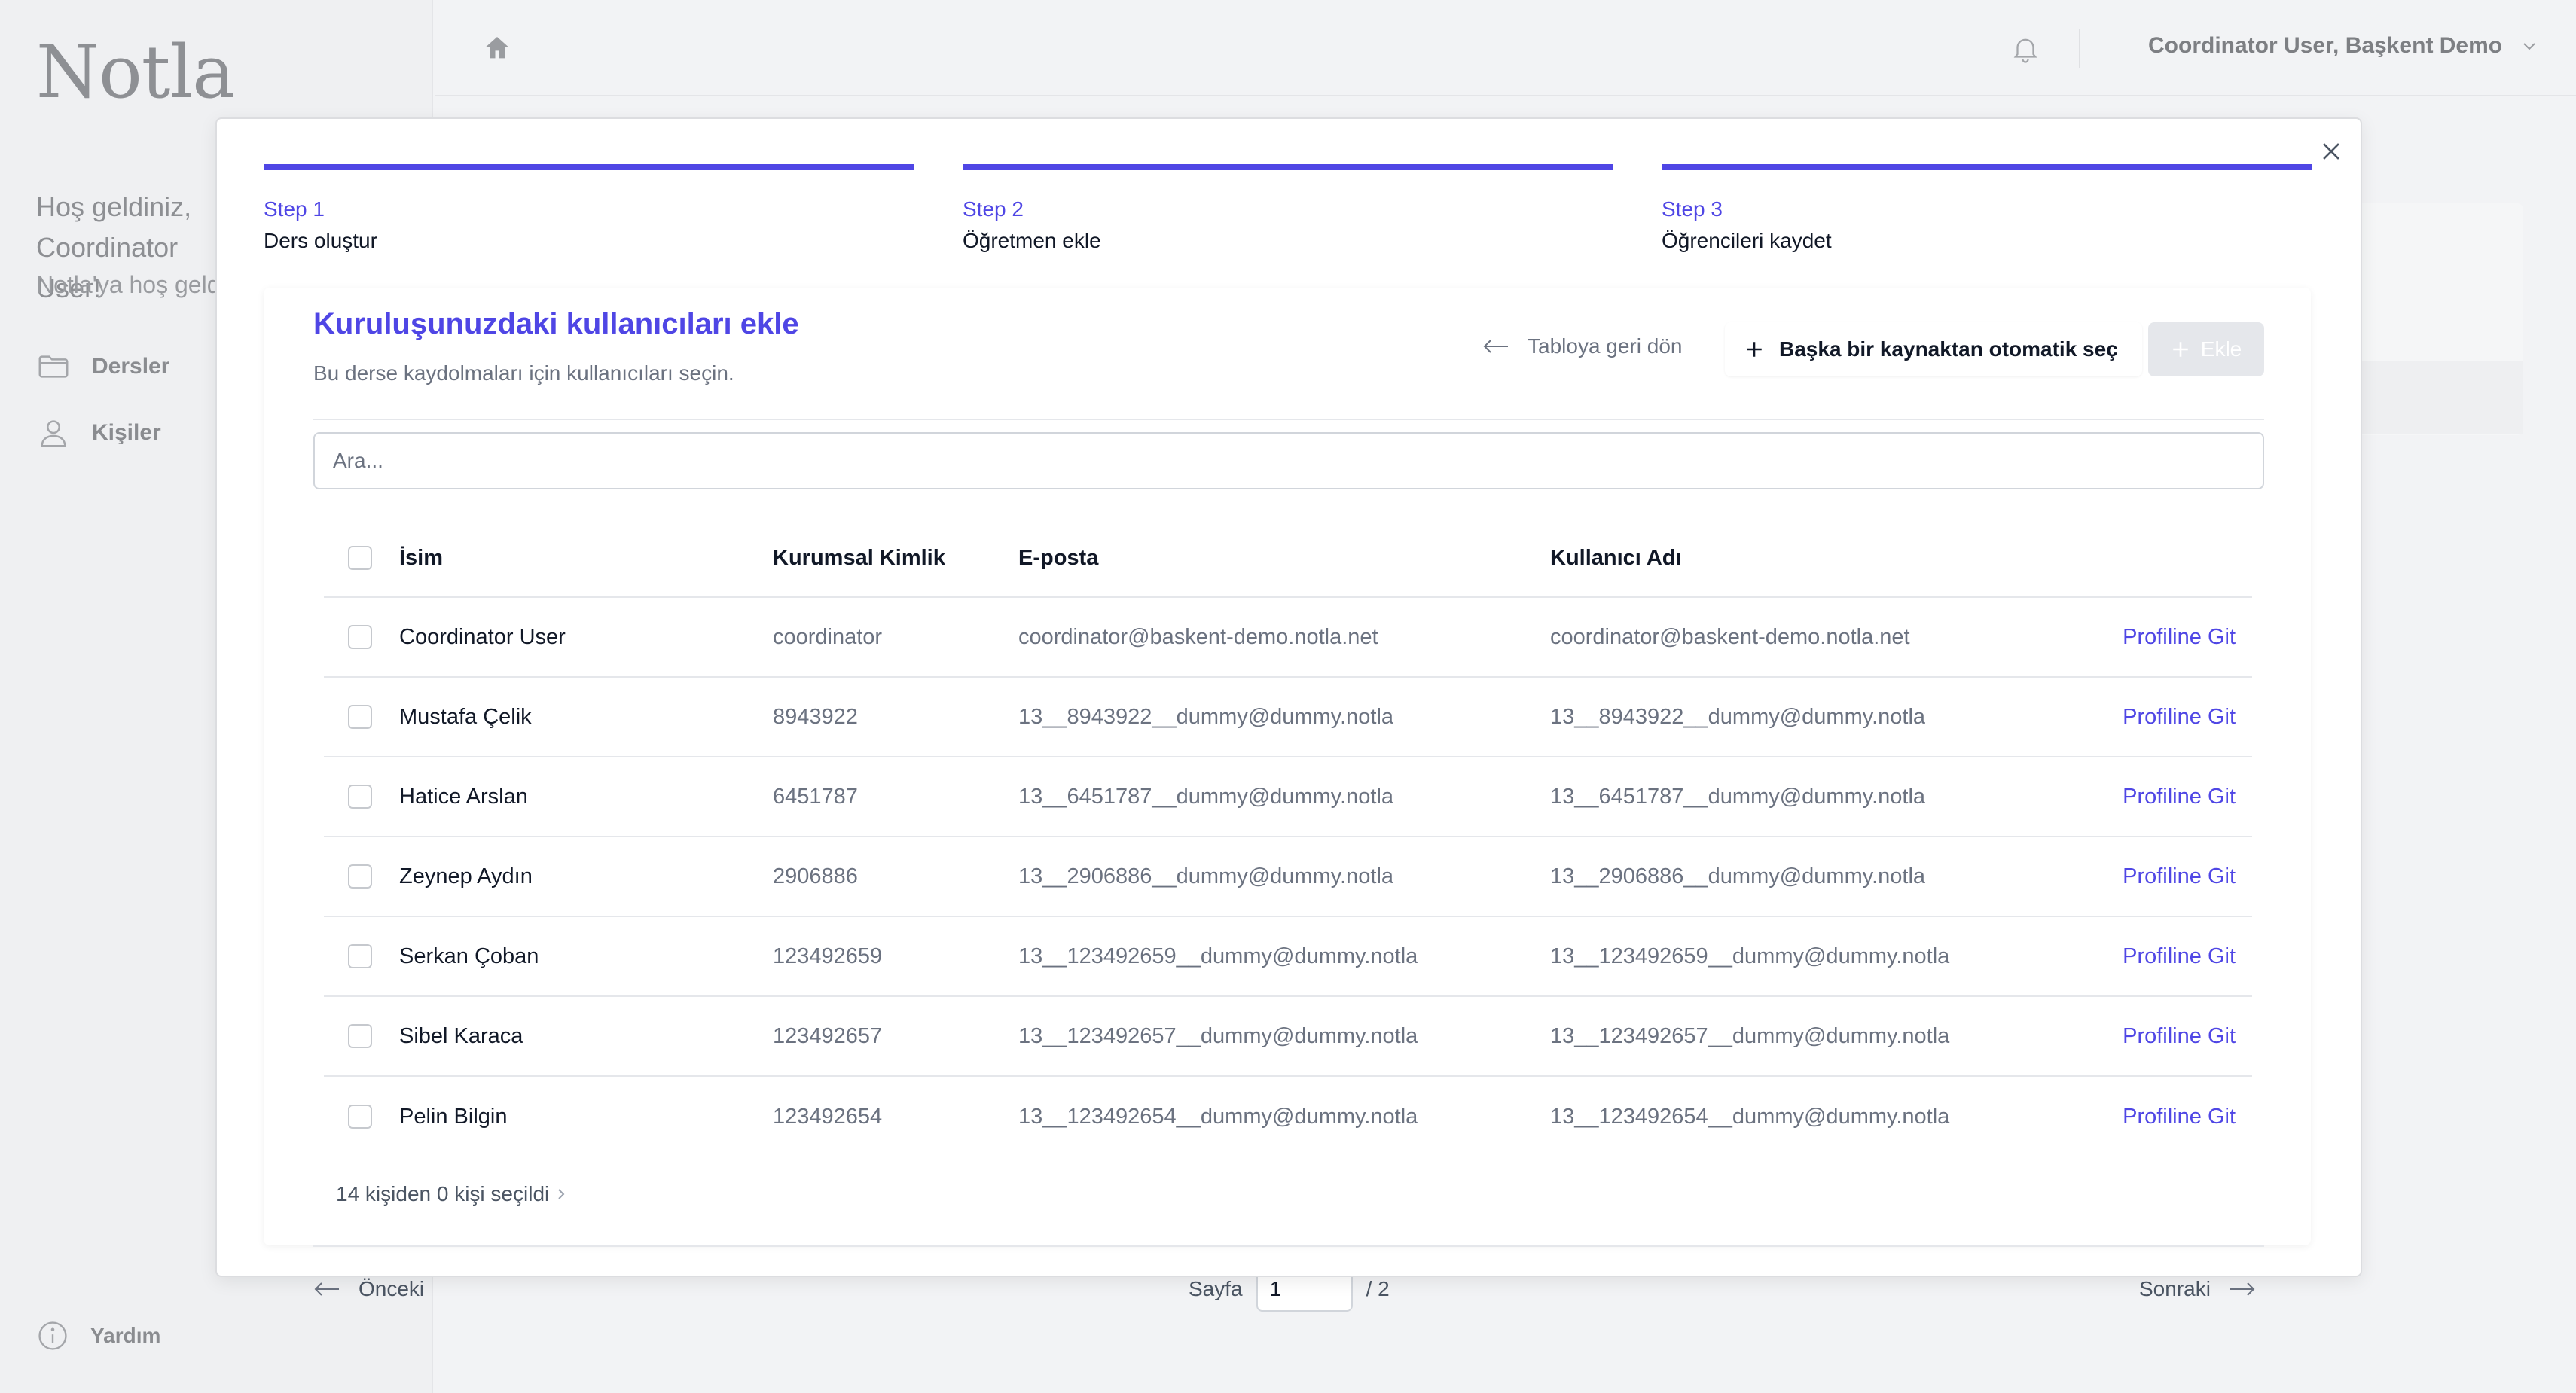 The height and width of the screenshot is (1393, 2576). Describe the element at coordinates (1198, 636) in the screenshot. I see `user-email: coordinator@baskent-demo.notla.net` at that location.